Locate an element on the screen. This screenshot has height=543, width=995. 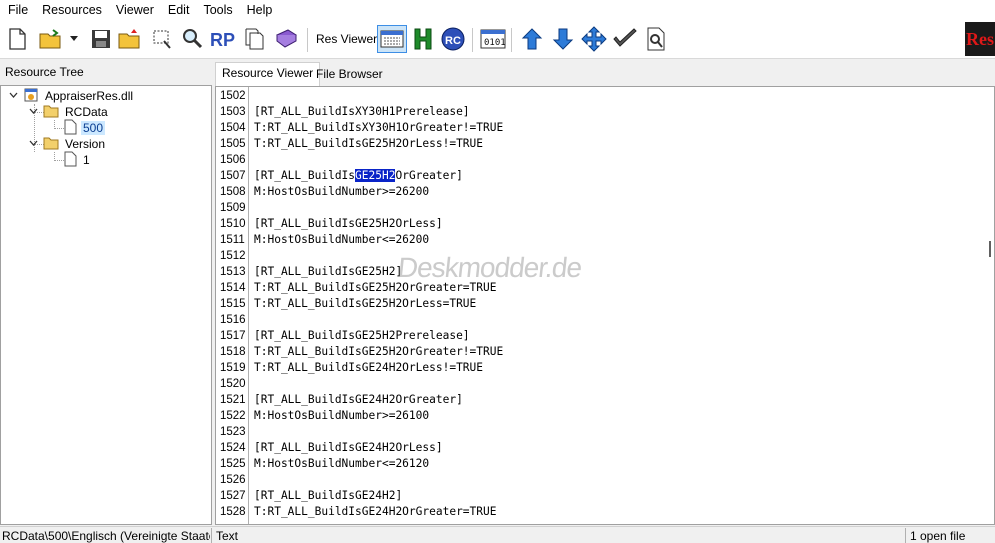
checkmark-icon is located at coordinates (625, 39).